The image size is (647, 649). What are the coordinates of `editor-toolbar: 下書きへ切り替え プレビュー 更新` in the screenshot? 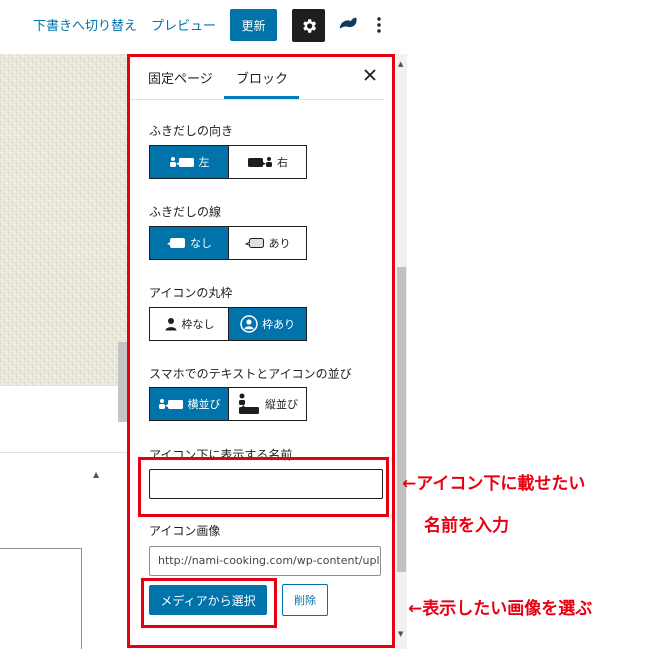 It's located at (323, 25).